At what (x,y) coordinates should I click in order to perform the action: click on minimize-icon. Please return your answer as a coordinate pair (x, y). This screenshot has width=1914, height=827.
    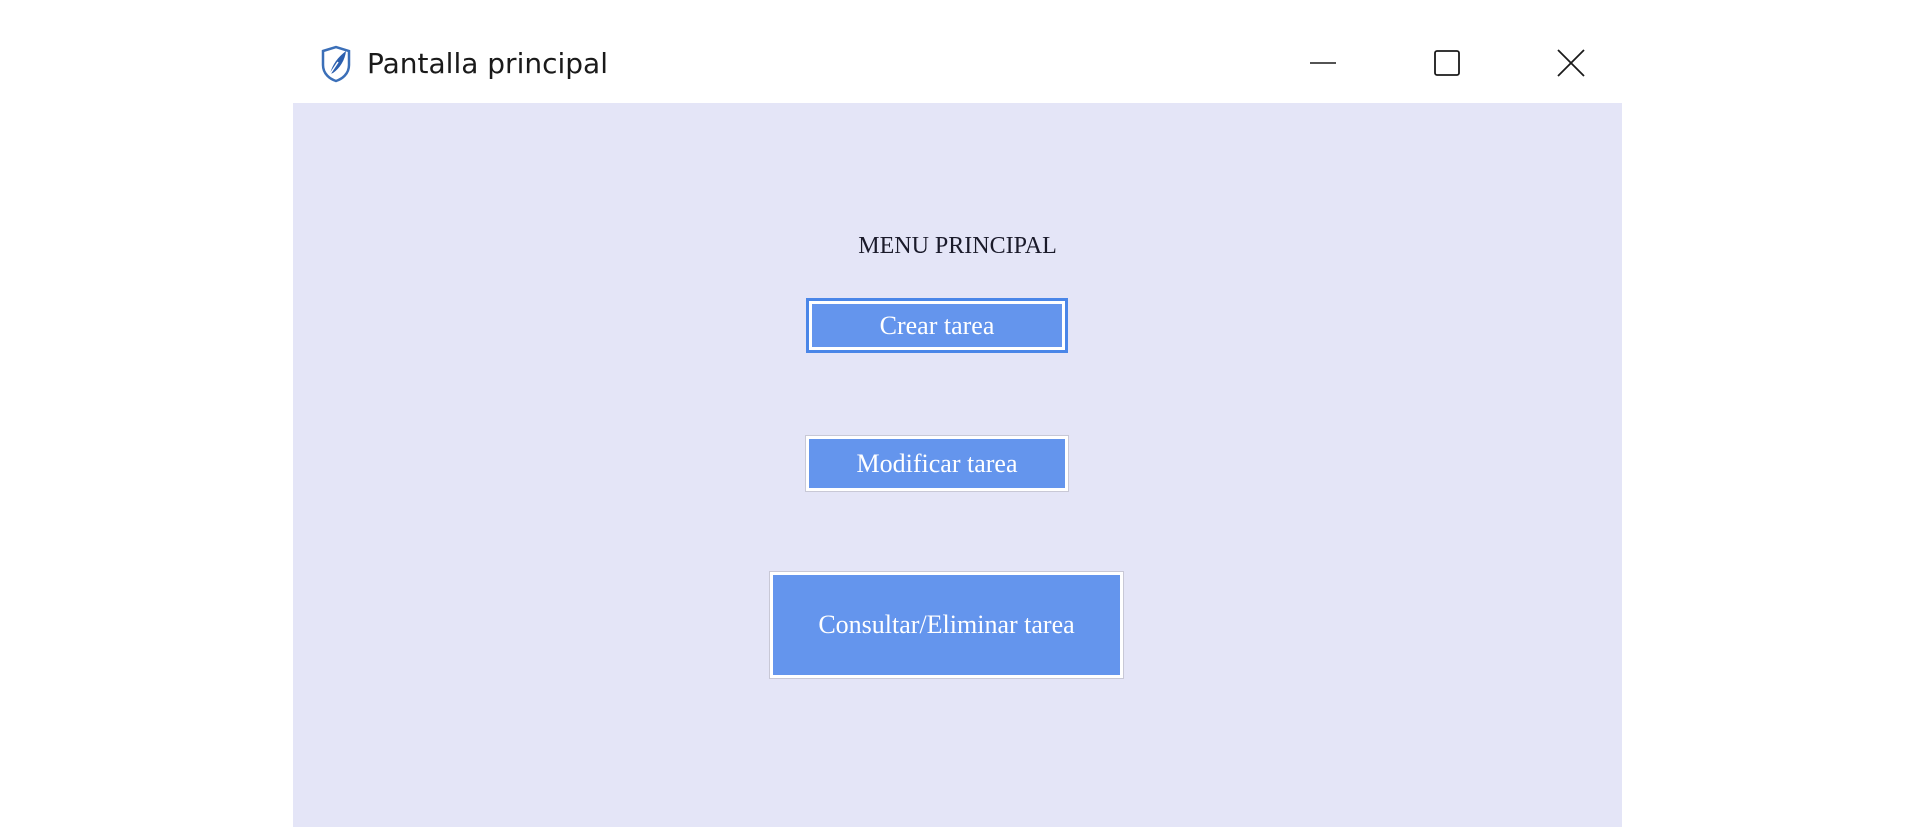
    Looking at the image, I should click on (1323, 65).